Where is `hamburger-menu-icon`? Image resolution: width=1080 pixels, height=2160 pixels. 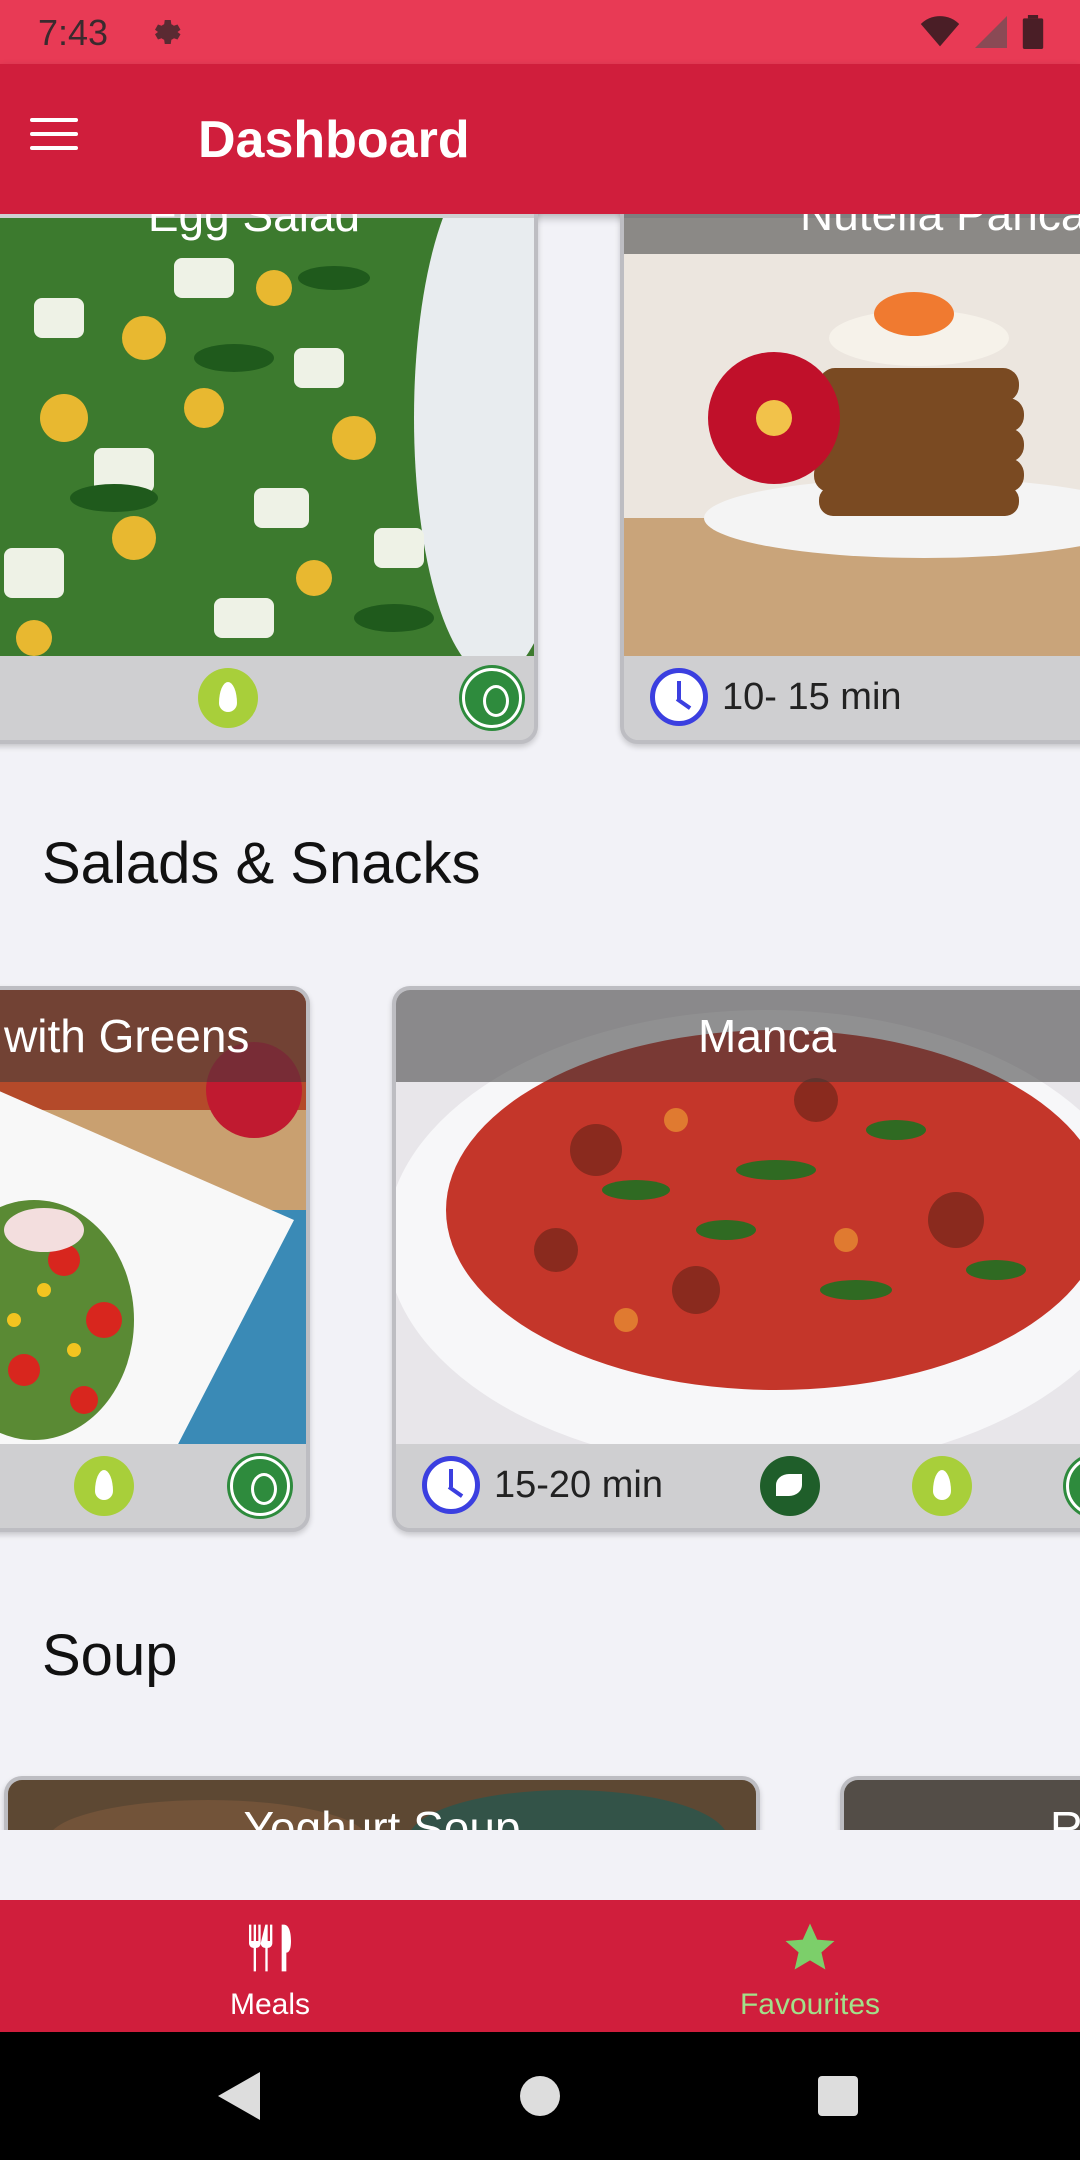
hamburger-menu-icon is located at coordinates (54, 136).